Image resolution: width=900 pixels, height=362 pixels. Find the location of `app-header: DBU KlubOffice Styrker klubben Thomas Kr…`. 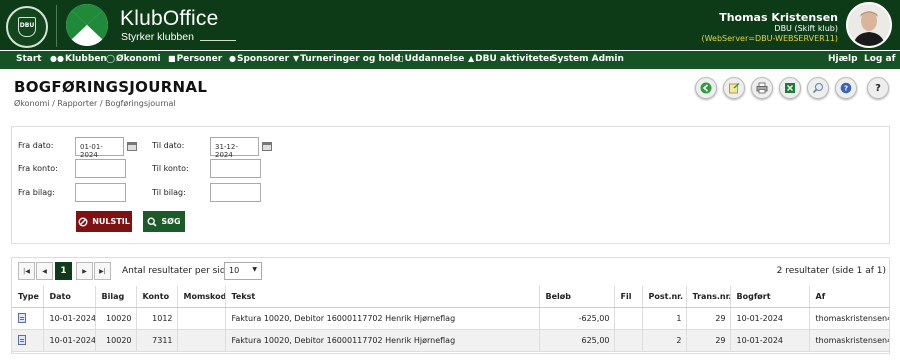

app-header: DBU KlubOffice Styrker klubben Thomas Kr… is located at coordinates (450, 25).